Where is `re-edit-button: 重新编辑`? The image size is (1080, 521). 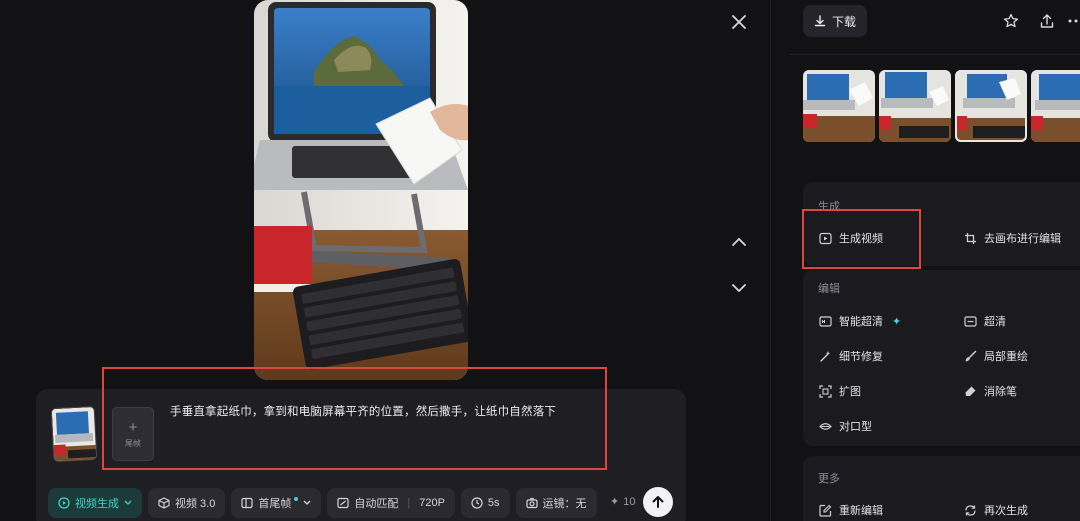
re-edit-button: 重新编辑 is located at coordinates (850, 510).